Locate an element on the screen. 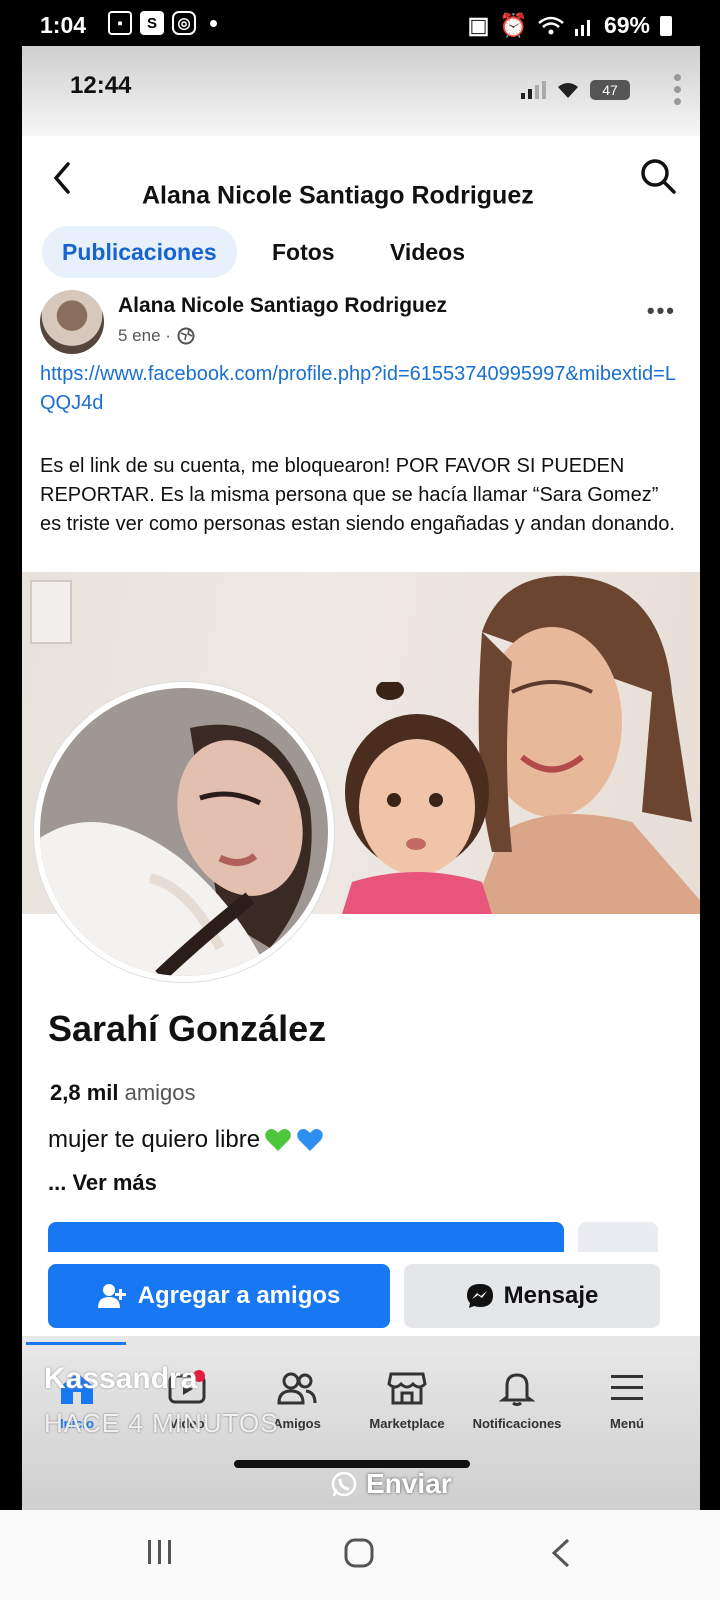 This screenshot has height=1600, width=720. nav-item-marketplace: Marketplace is located at coordinates (407, 1398).